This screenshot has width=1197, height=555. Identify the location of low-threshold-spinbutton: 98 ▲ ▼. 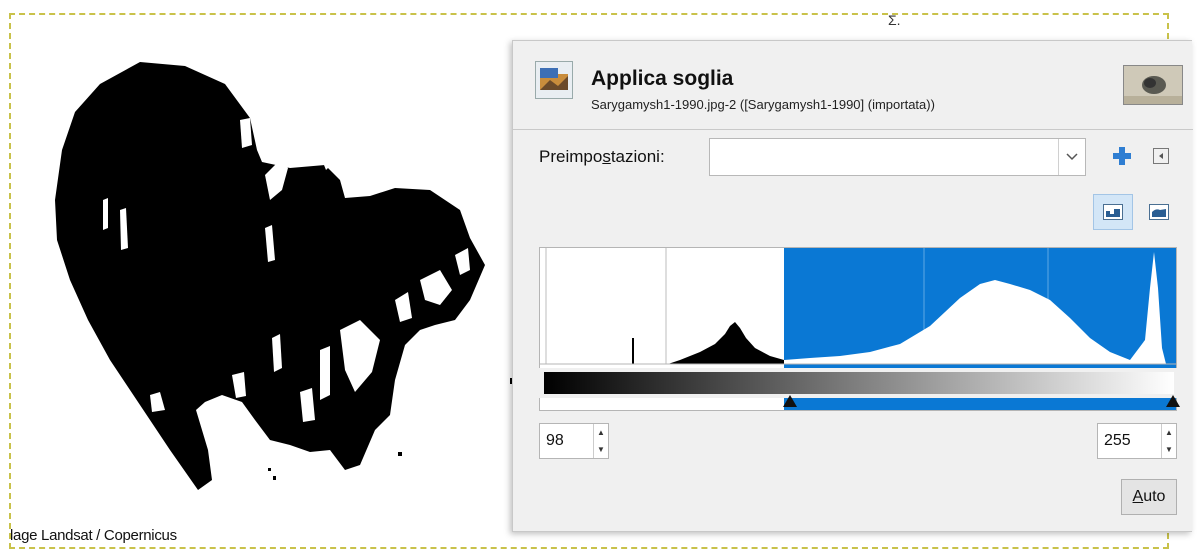
(574, 441).